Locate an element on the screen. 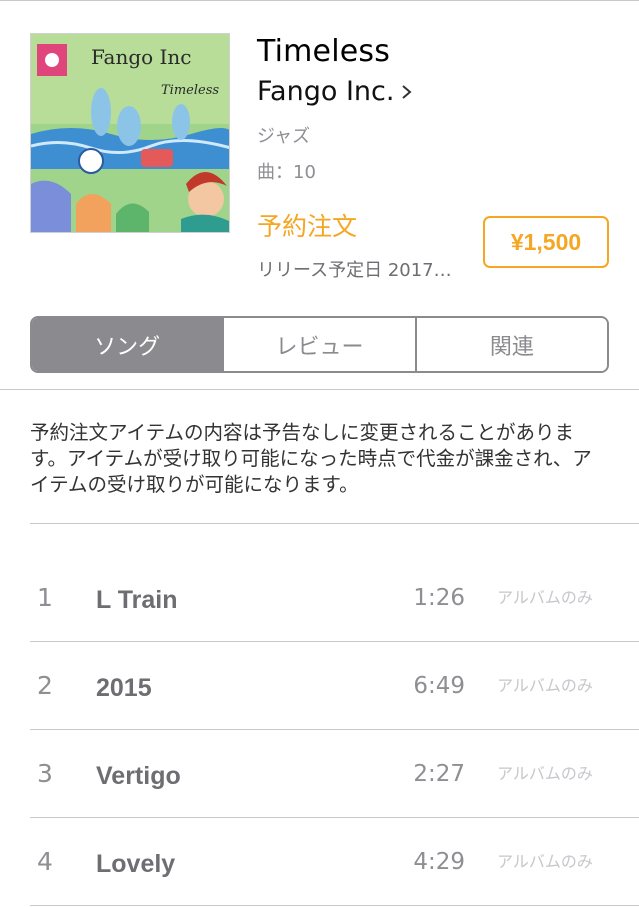 Image resolution: width=639 pixels, height=907 pixels. tab-reviews: レビュー is located at coordinates (318, 344).